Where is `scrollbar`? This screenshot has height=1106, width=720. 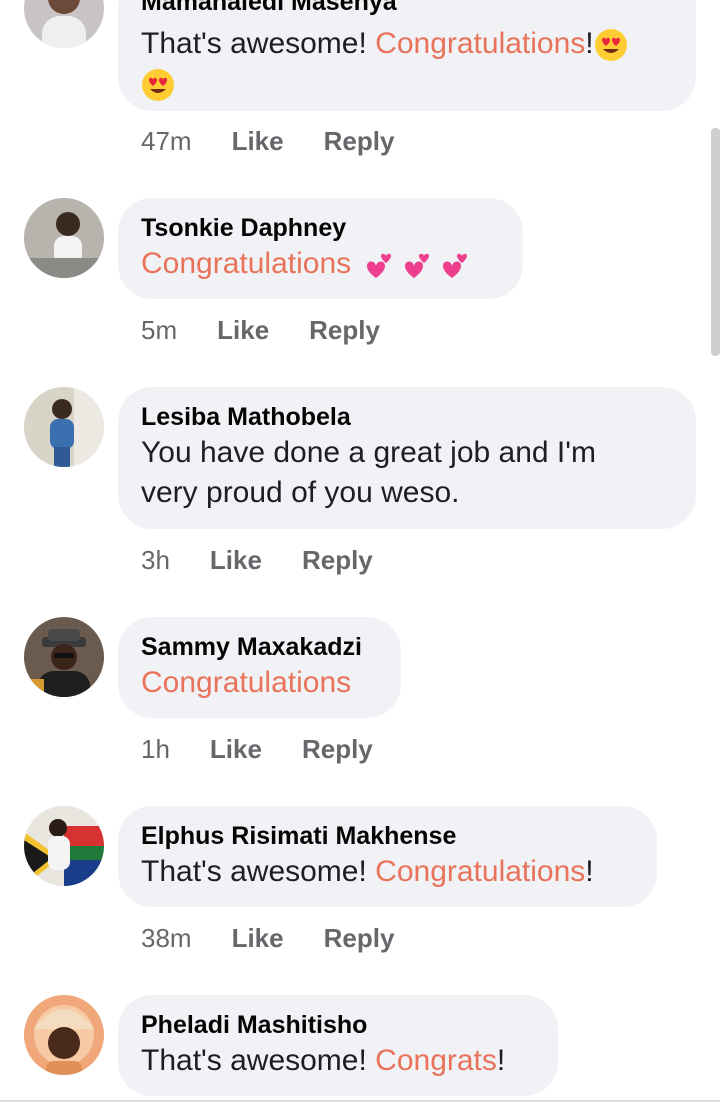 scrollbar is located at coordinates (715, 242).